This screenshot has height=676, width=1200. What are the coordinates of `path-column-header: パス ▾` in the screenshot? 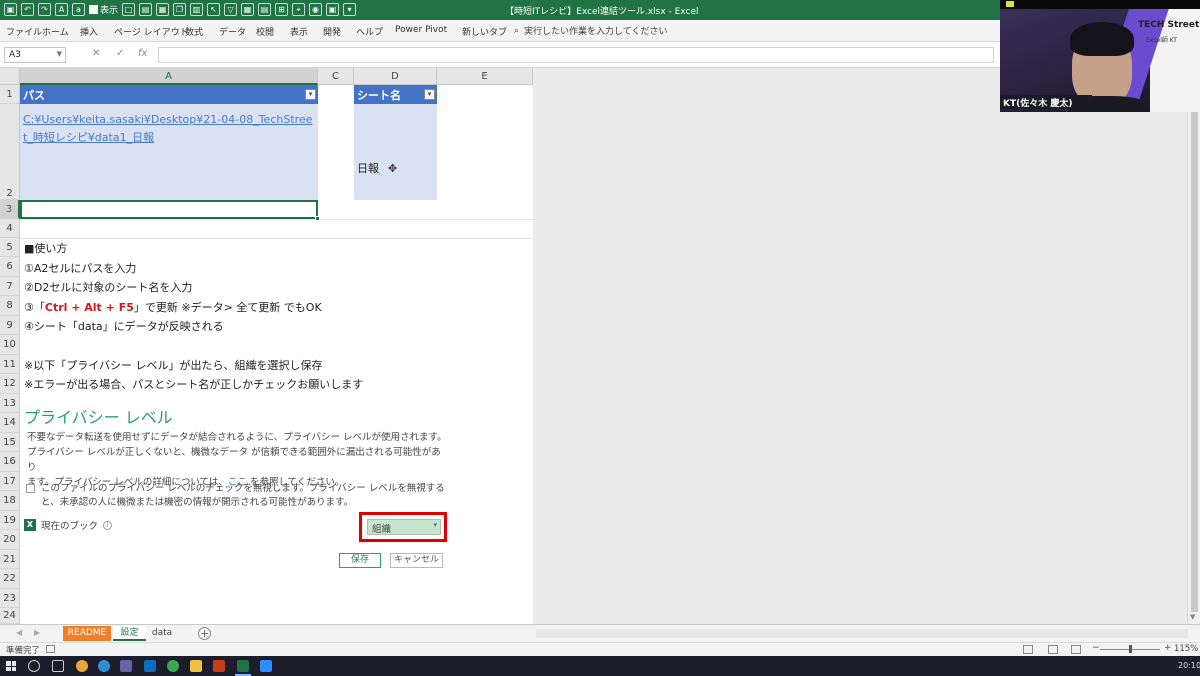 It's located at (169, 94).